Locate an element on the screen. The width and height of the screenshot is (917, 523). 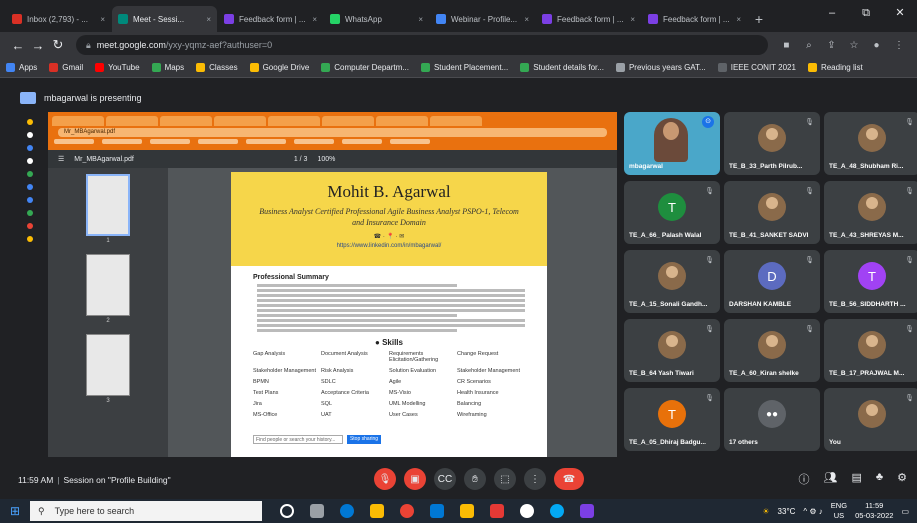
browser-tab: Meet - Sessi... × is located at coordinates (164, 19).